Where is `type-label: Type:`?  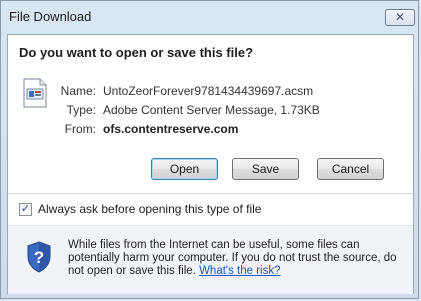
type-label: Type: is located at coordinates (81, 110).